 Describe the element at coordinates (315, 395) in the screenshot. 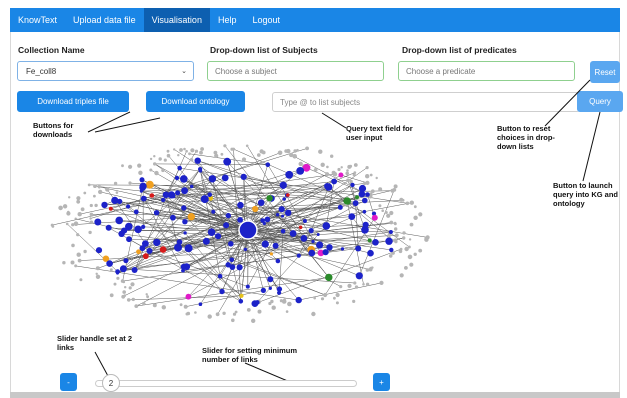

I see `horizontal-scrollbar` at that location.